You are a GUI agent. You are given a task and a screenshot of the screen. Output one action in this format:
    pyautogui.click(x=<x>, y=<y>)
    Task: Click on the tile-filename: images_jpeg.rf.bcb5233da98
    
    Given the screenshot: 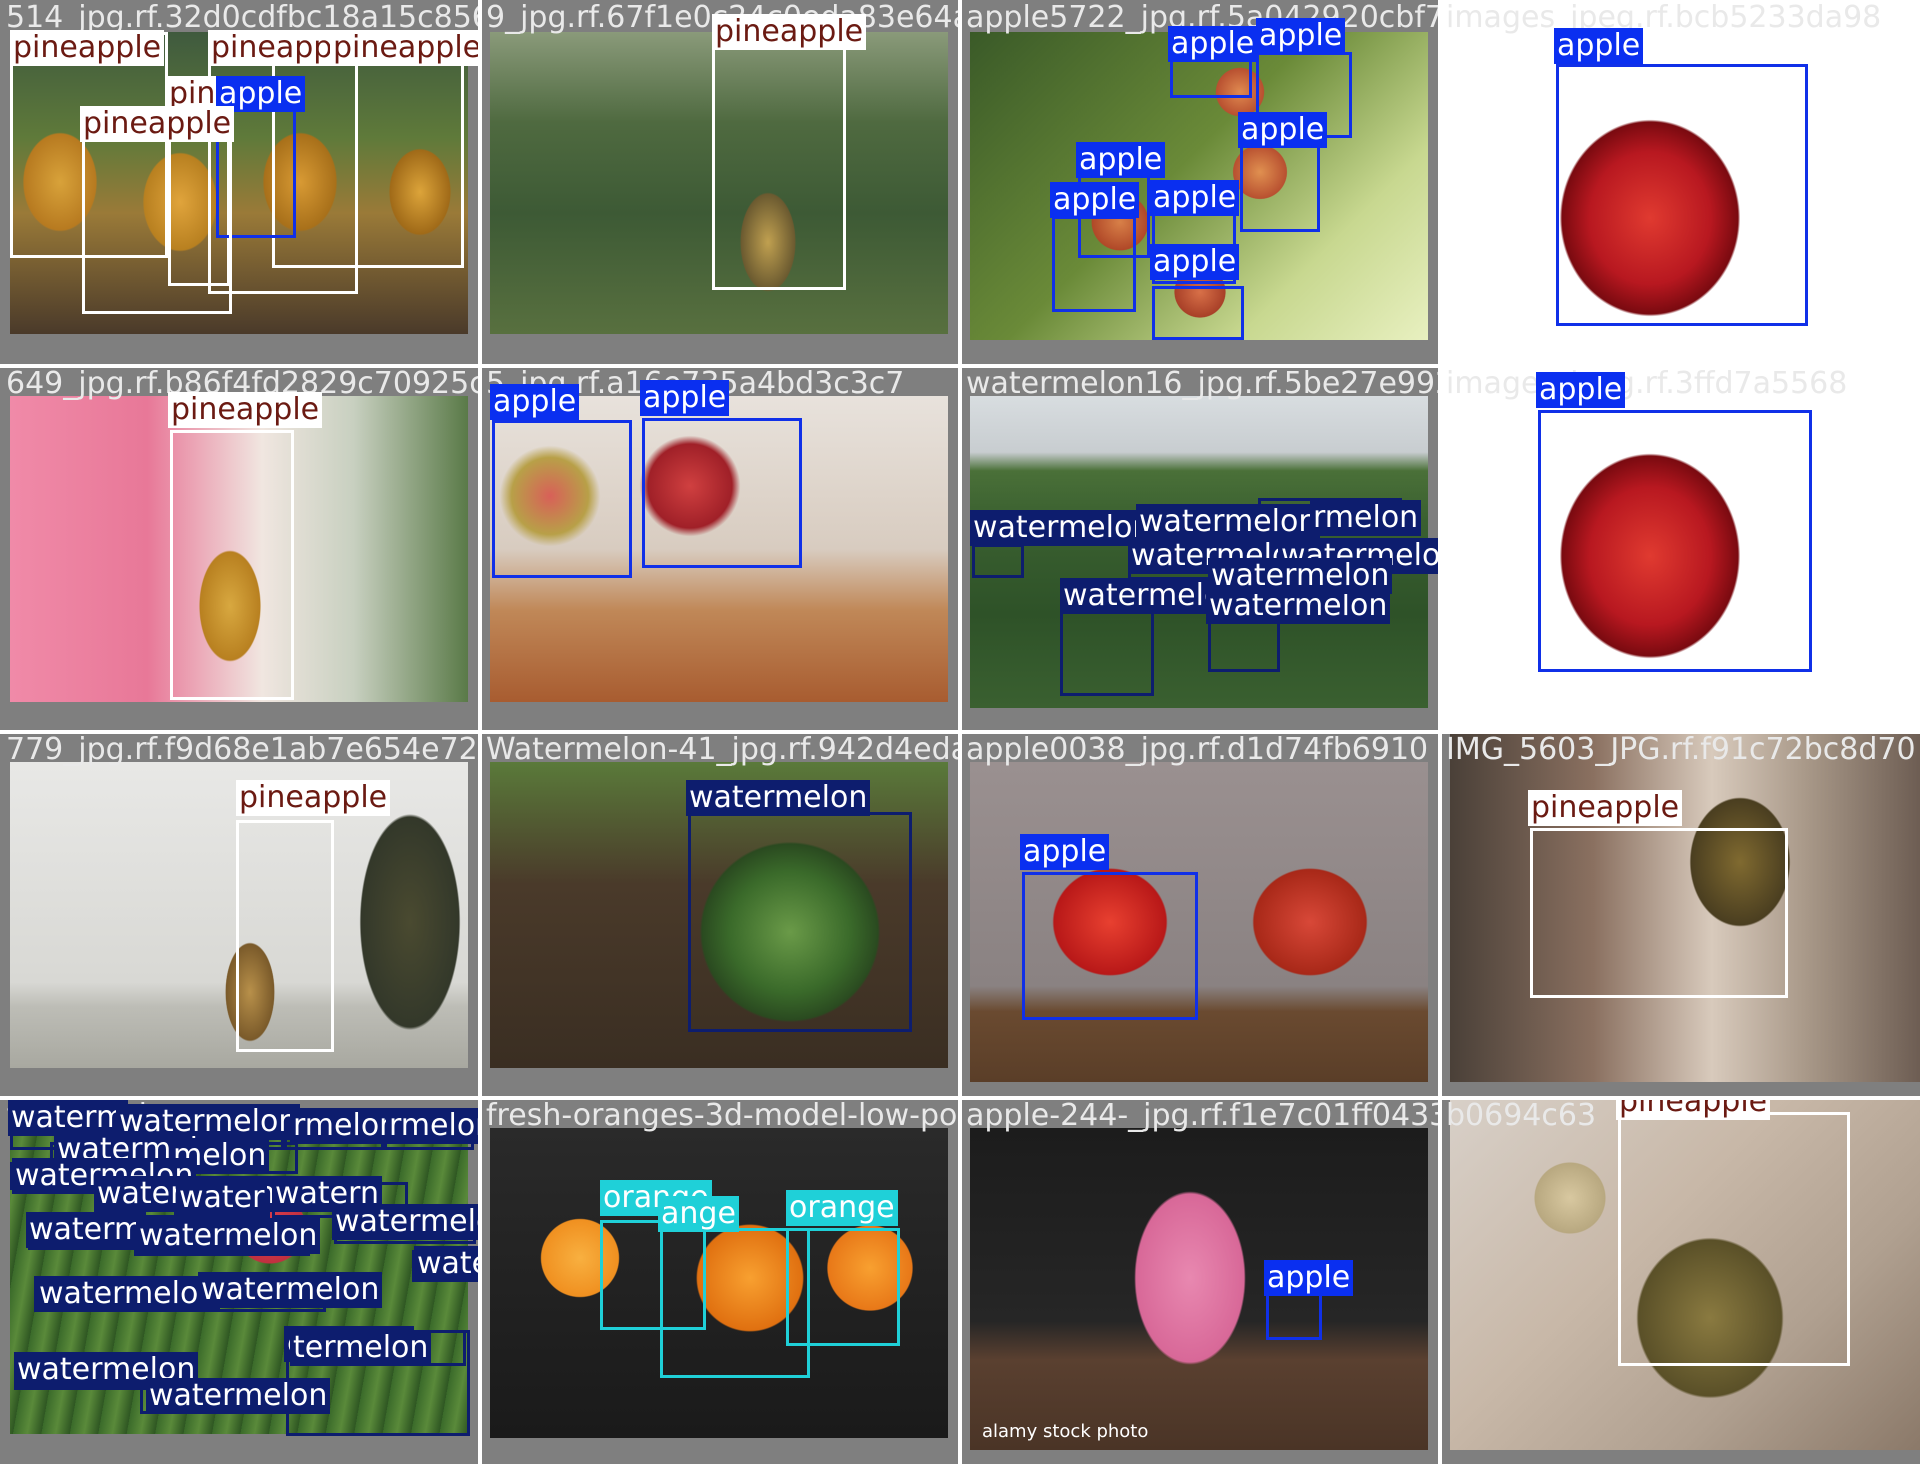 What is the action you would take?
    pyautogui.click(x=1664, y=17)
    